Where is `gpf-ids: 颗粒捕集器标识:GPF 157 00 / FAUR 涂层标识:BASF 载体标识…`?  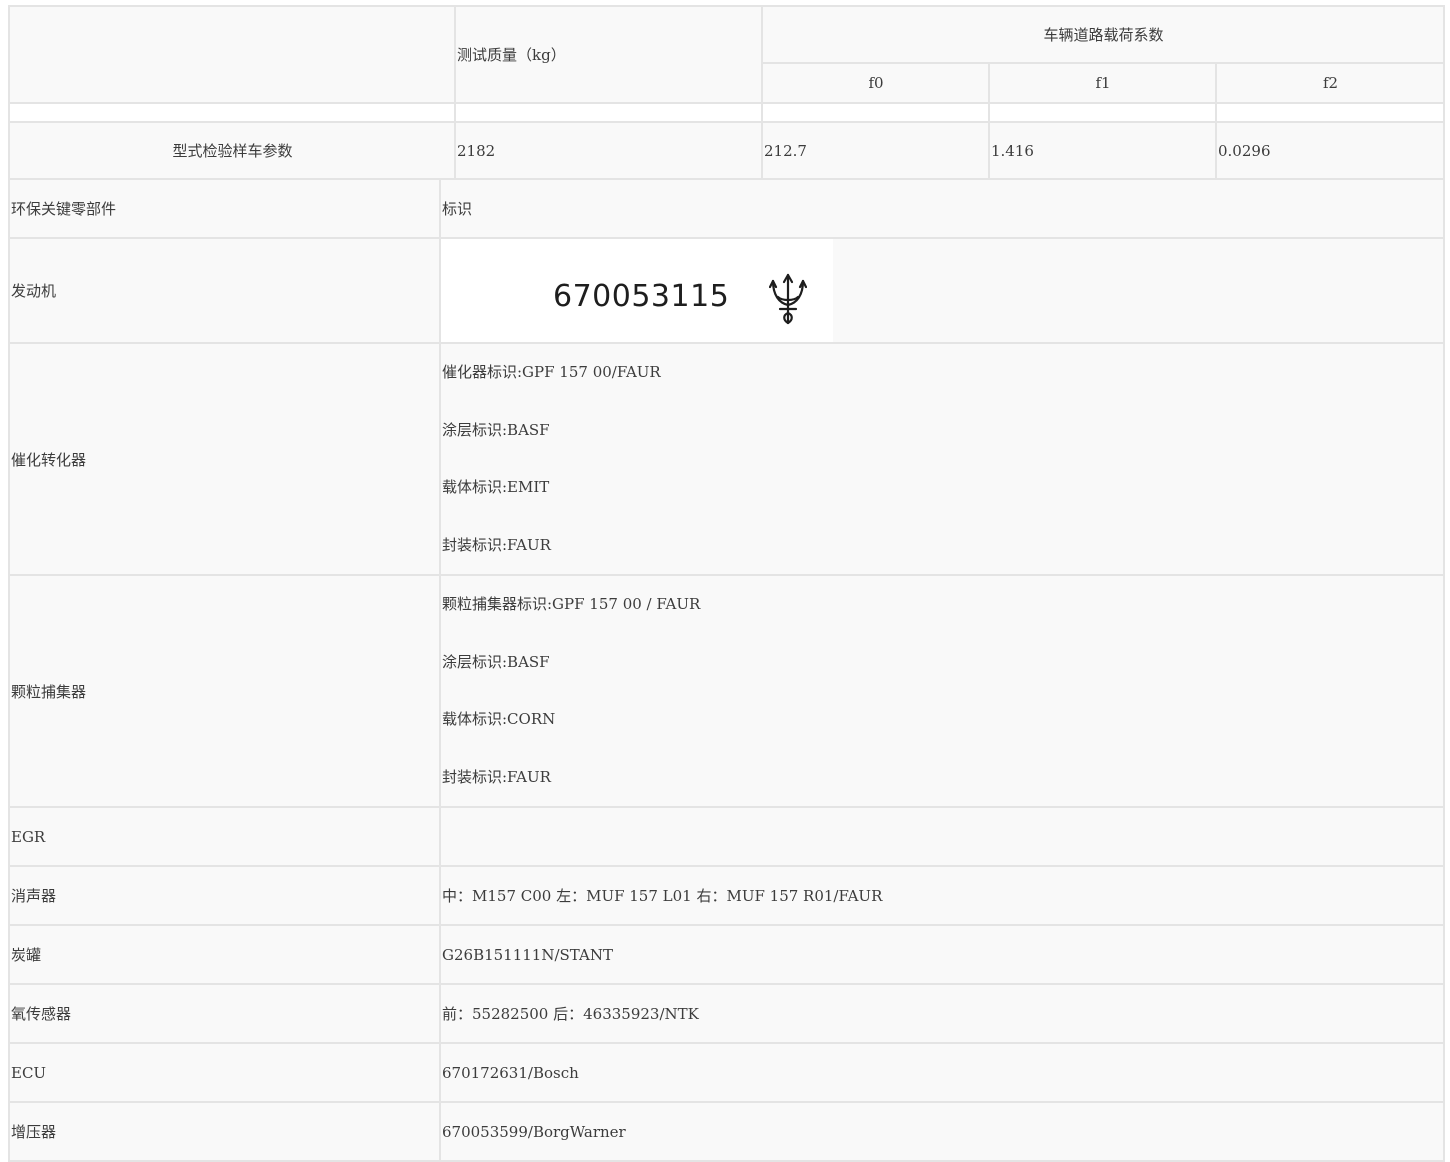 gpf-ids: 颗粒捕集器标识:GPF 157 00 / FAUR 涂层标识:BASF 载体标识… is located at coordinates (942, 691).